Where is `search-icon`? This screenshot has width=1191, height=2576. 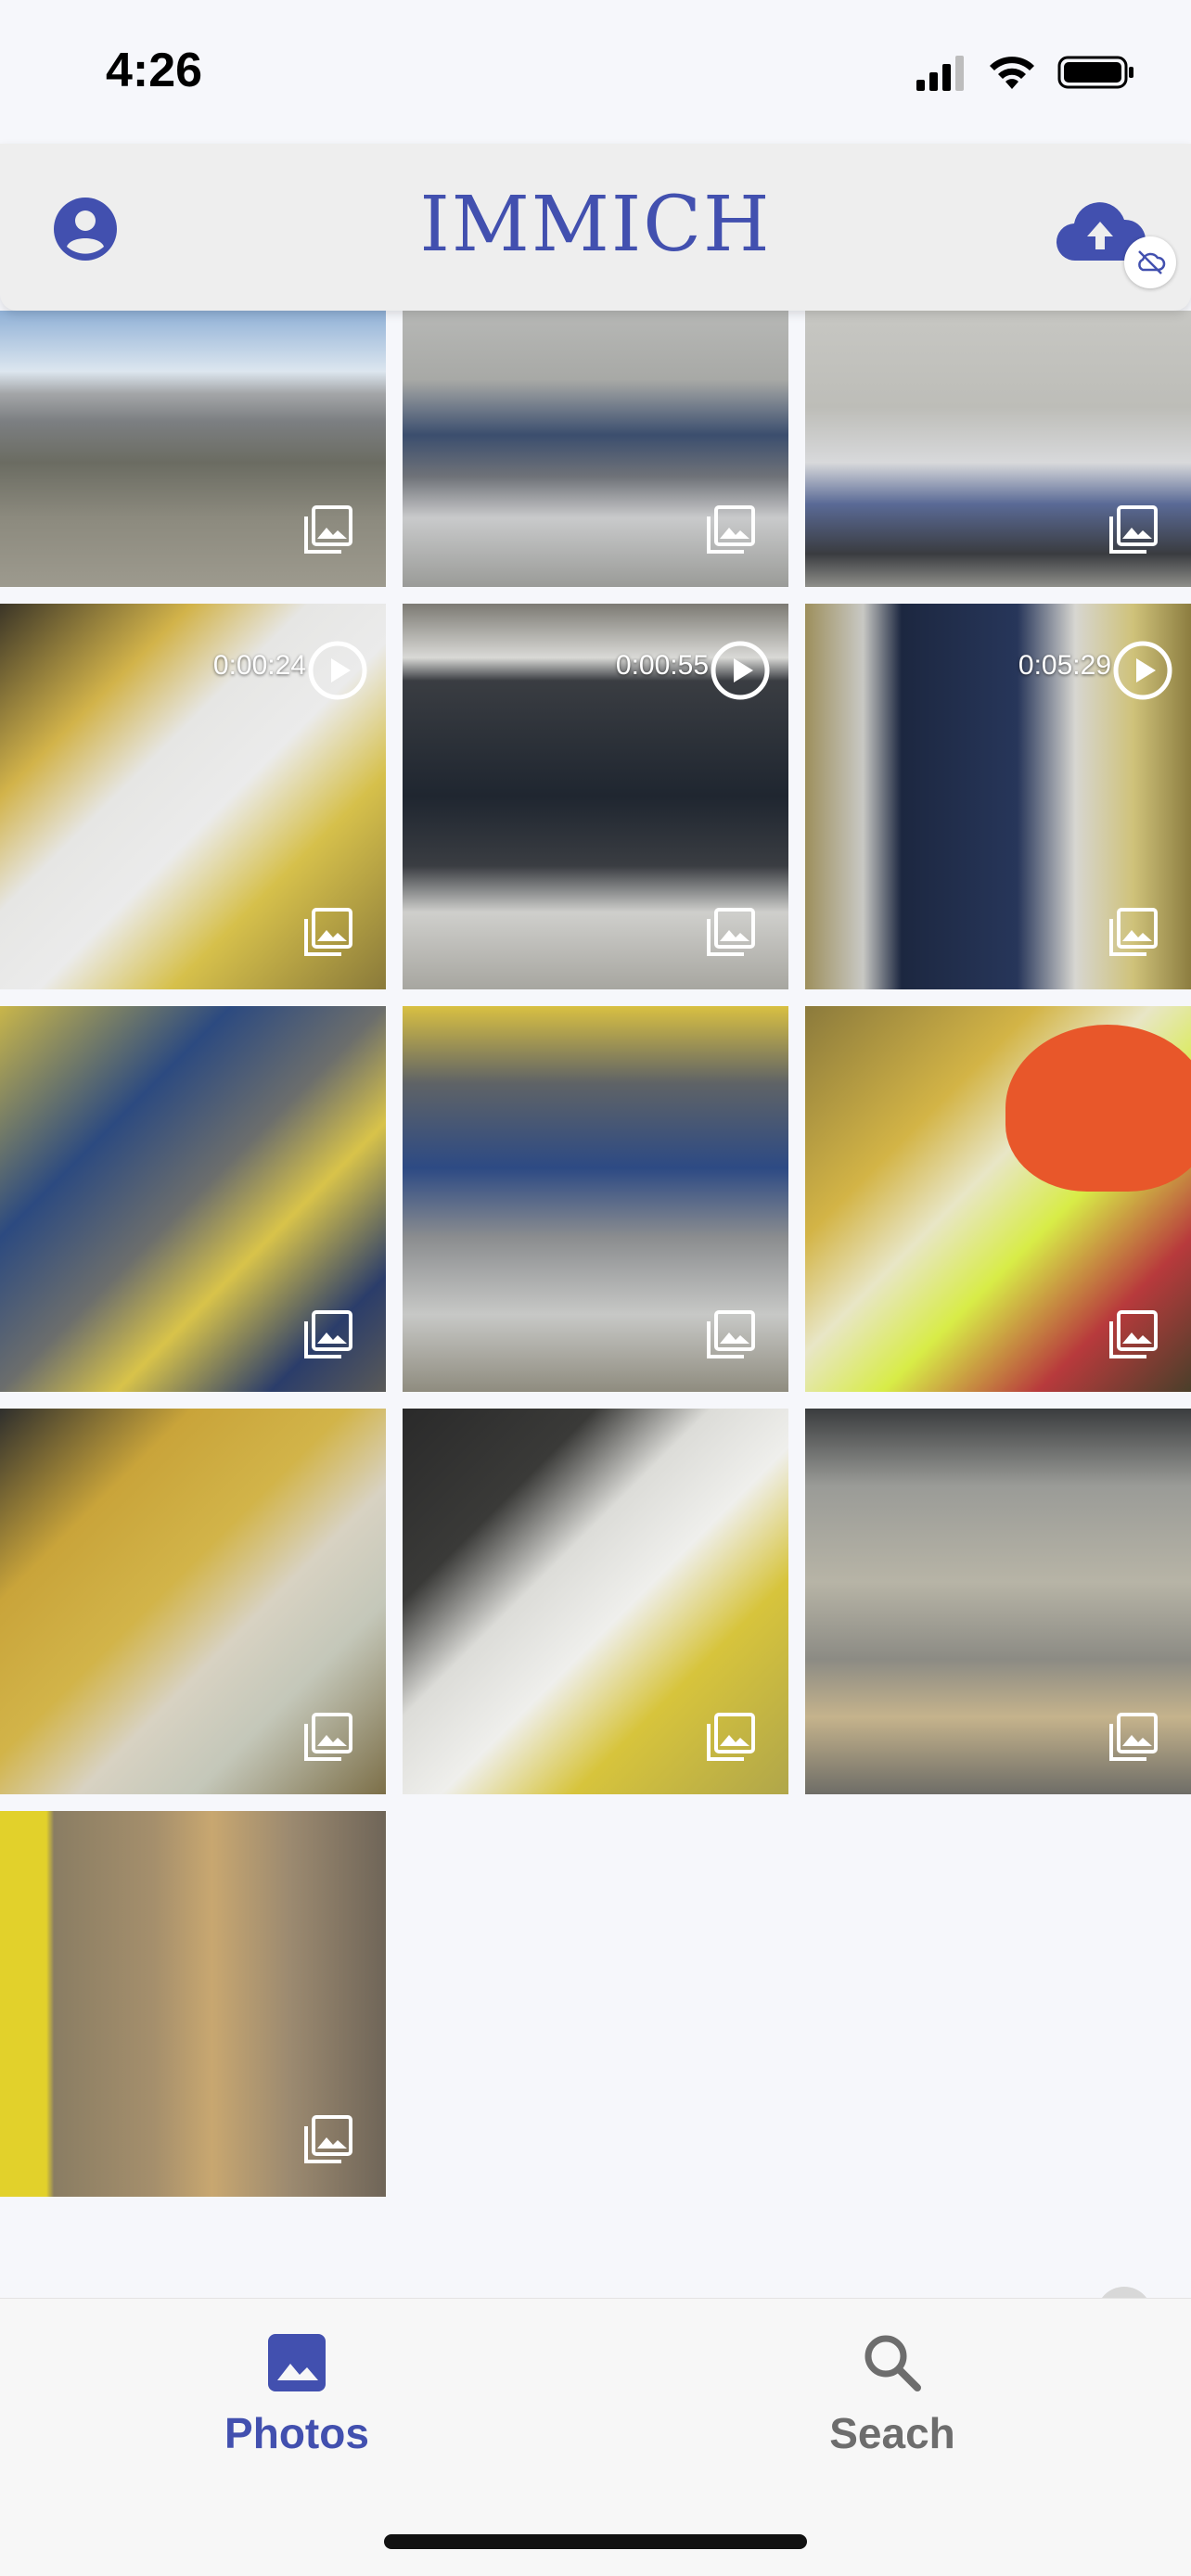 search-icon is located at coordinates (892, 2363).